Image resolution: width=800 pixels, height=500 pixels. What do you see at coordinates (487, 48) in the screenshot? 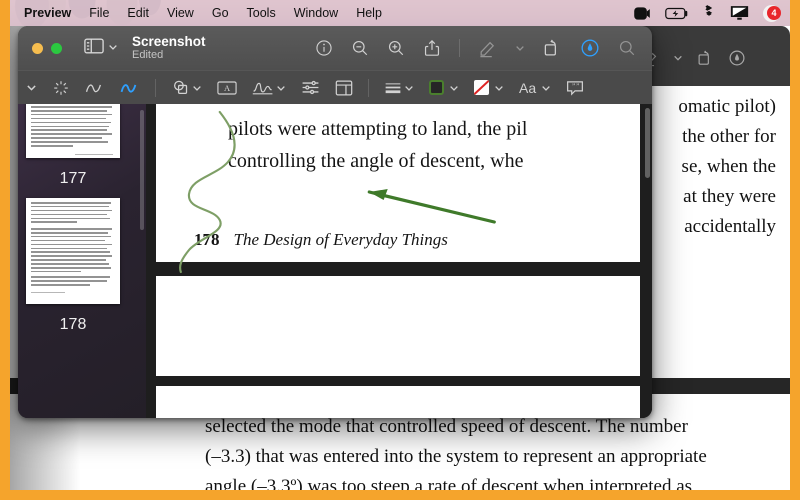
I see `markup-pen-icon` at bounding box center [487, 48].